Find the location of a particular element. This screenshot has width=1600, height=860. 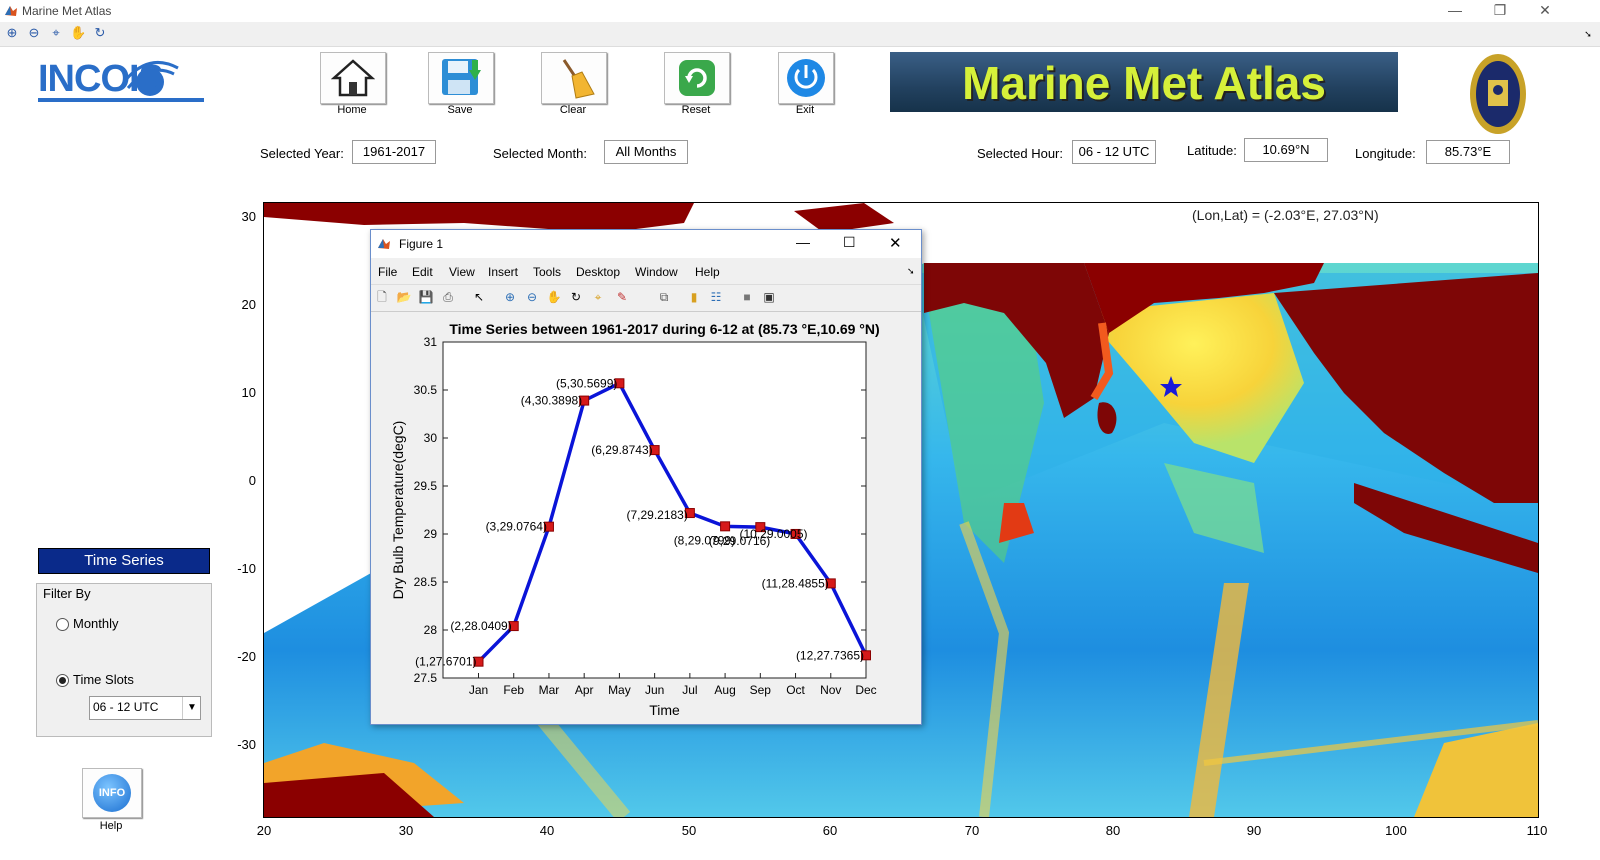

menu-desktop: Desktop is located at coordinates (598, 272).